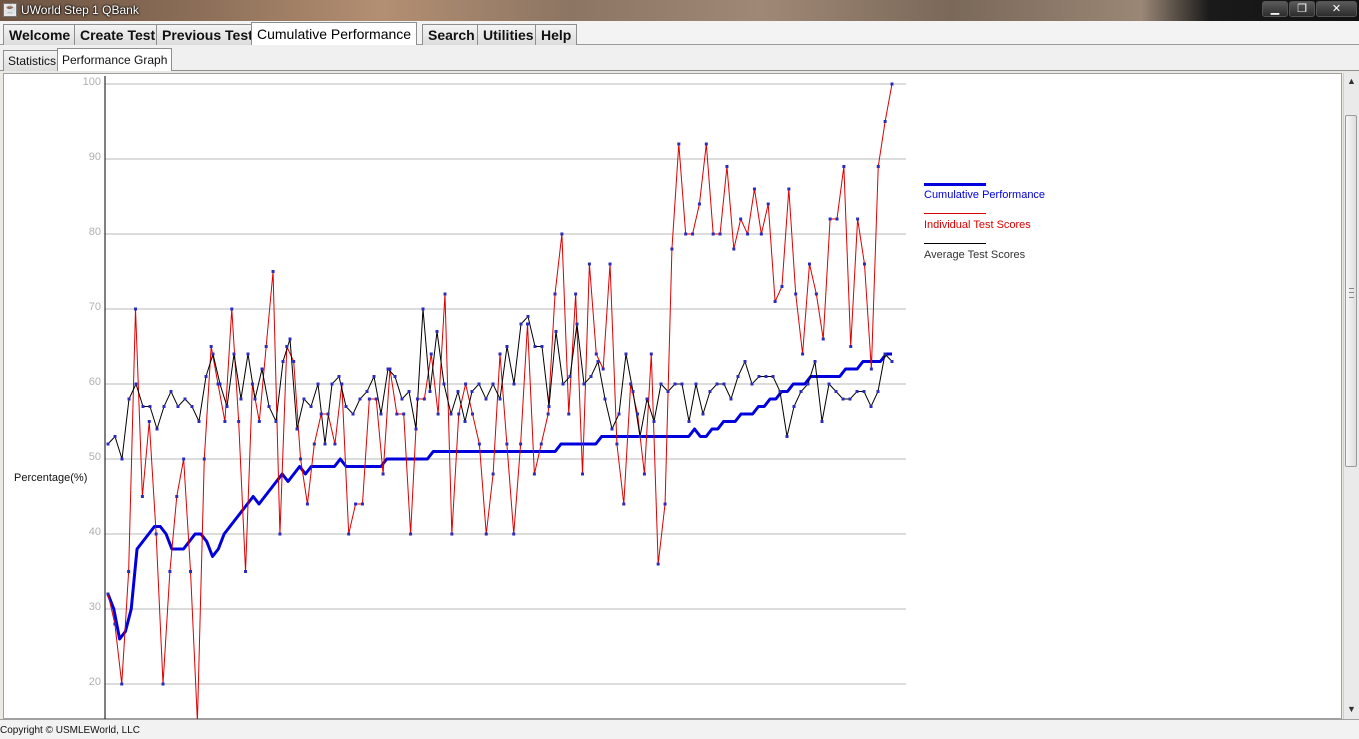 The image size is (1359, 739). I want to click on scroll-thumb, so click(1351, 291).